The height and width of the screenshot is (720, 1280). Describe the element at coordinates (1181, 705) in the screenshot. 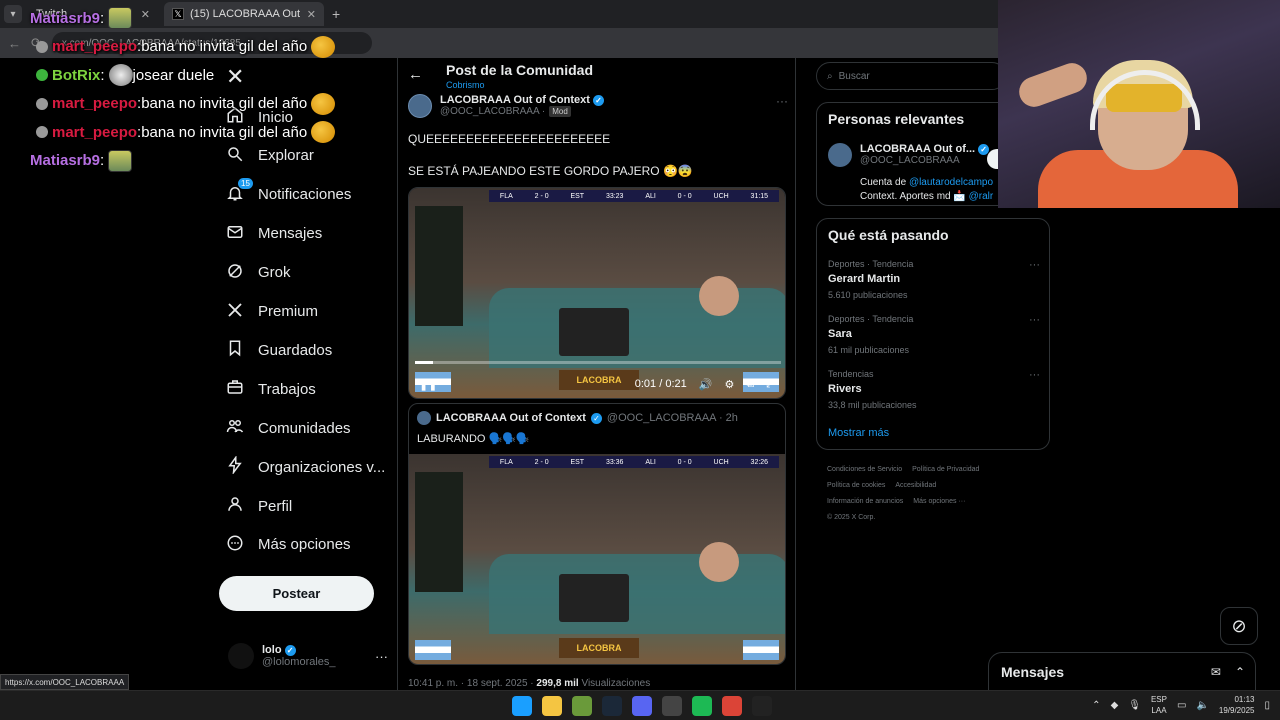

I see `network-icon: ▭` at that location.